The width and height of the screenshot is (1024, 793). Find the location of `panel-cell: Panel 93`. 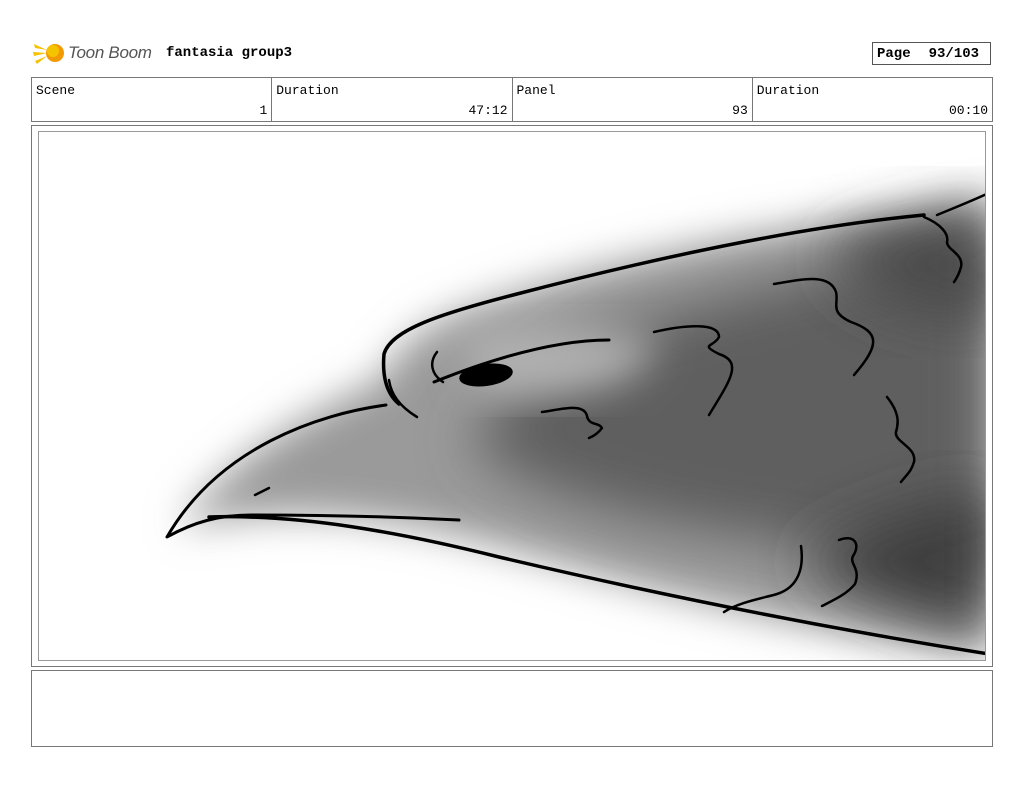

panel-cell: Panel 93 is located at coordinates (633, 99).